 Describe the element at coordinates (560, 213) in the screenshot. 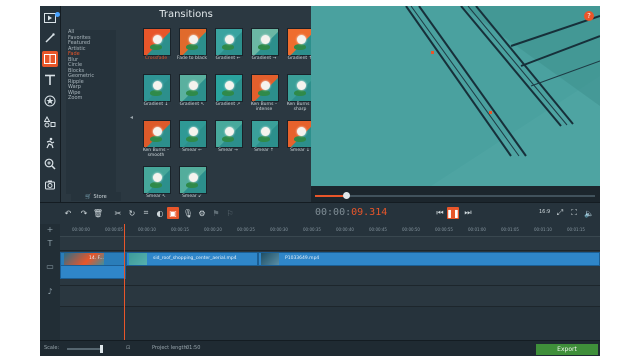

I see `screenshot-icon: ⤢` at that location.